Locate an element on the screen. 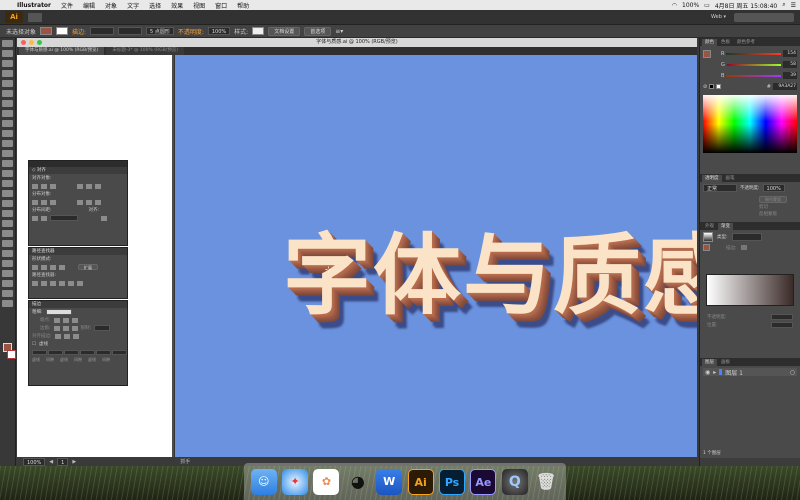 This screenshot has height=500, width=800. round-cap-icon is located at coordinates (65, 320).